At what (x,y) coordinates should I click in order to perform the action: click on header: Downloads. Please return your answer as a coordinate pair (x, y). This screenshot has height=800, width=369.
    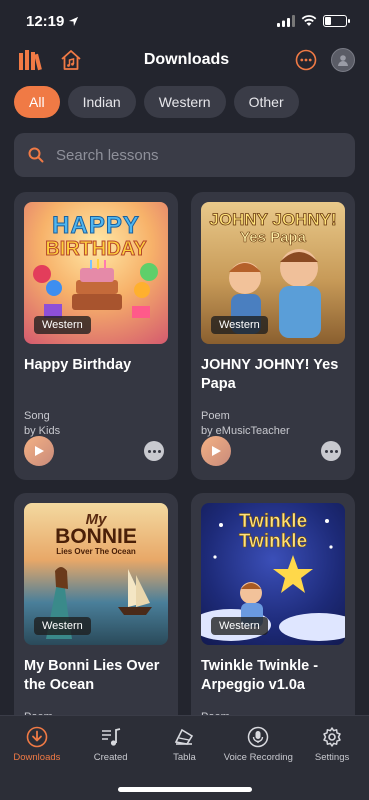
    Looking at the image, I should click on (184, 60).